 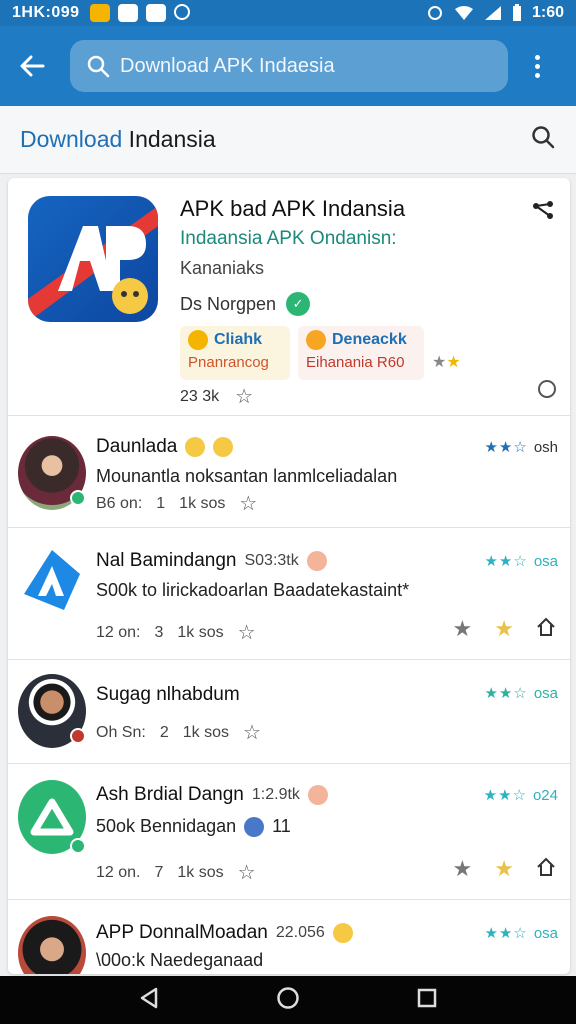 What do you see at coordinates (516, 12) in the screenshot?
I see `battery-icon` at bounding box center [516, 12].